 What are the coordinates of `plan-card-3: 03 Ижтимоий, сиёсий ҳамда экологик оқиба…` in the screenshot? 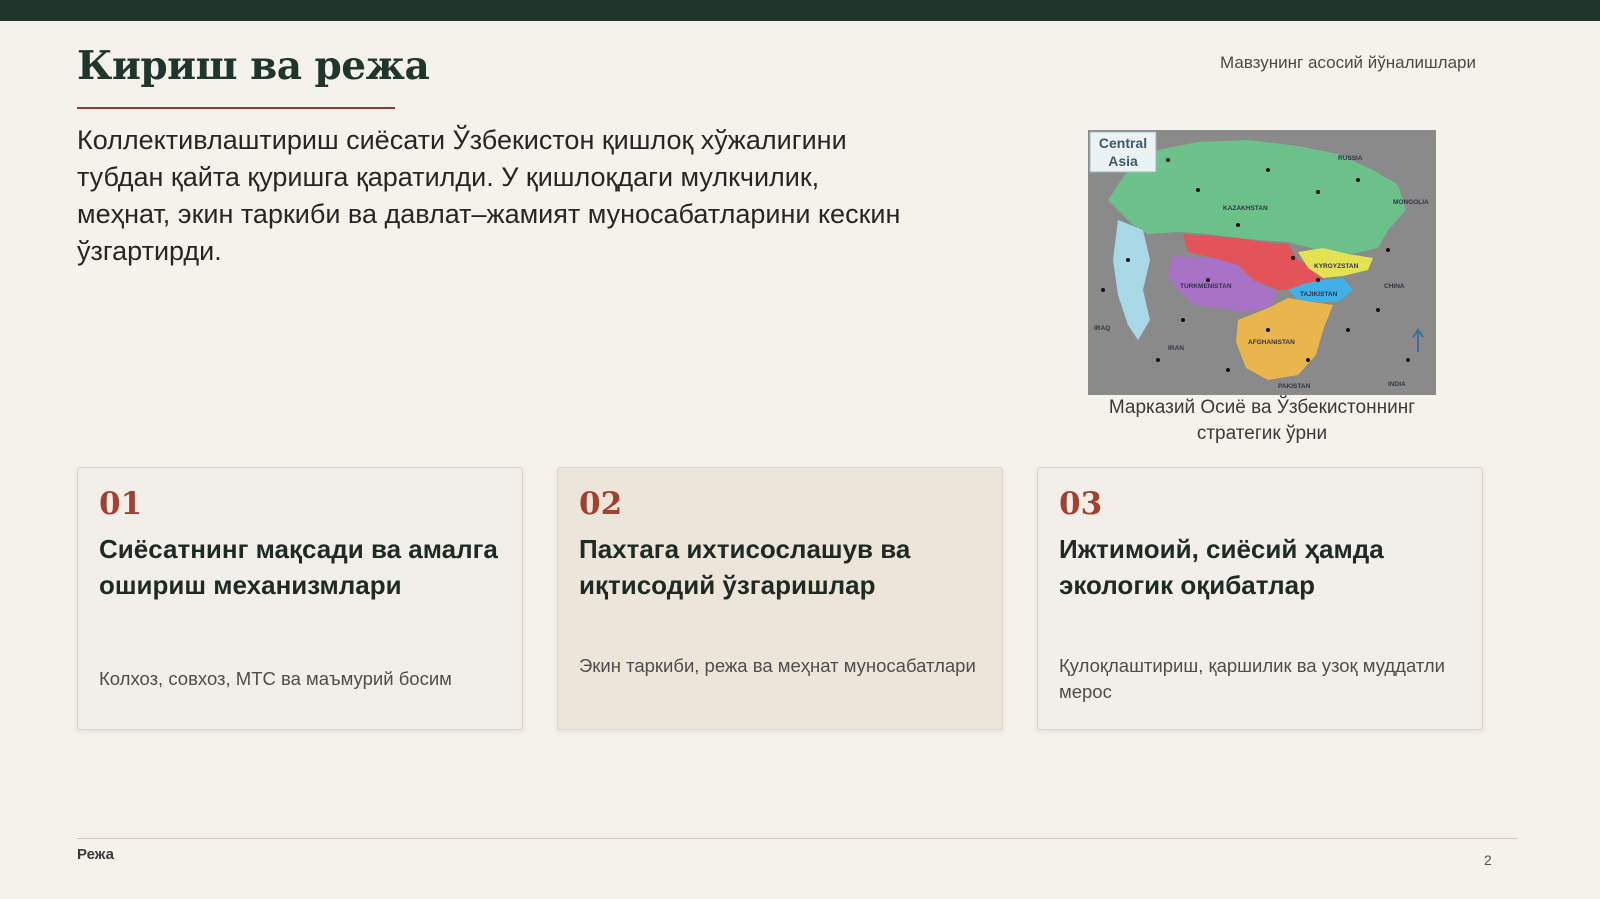 It's located at (1260, 598).